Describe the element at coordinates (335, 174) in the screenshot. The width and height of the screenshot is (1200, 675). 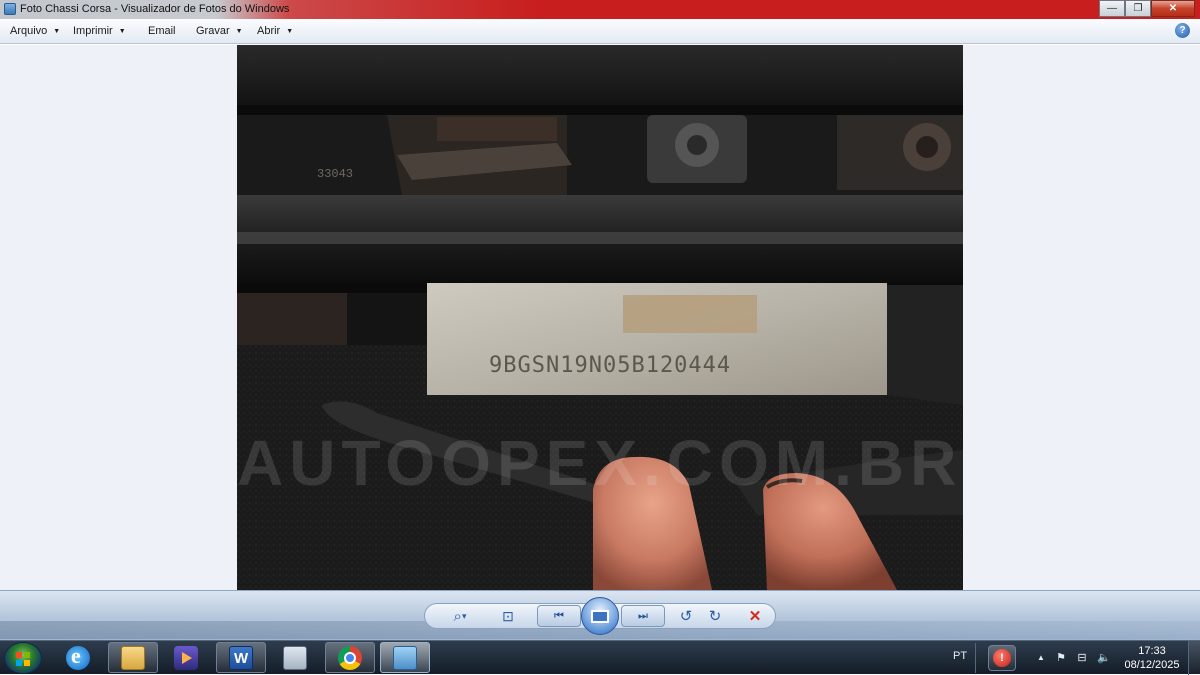
I see `rail-stamp: 33043` at that location.